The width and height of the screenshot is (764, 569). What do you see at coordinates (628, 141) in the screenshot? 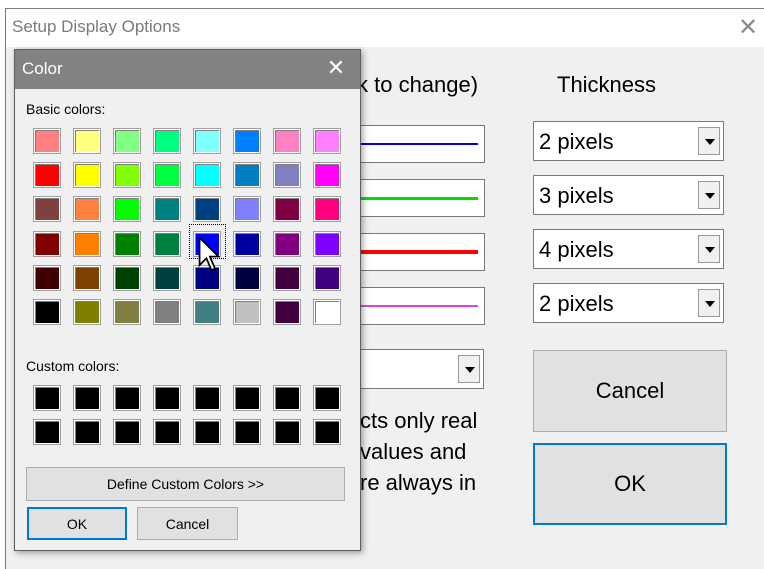
I see `thickness-select-1: 2 pixels` at bounding box center [628, 141].